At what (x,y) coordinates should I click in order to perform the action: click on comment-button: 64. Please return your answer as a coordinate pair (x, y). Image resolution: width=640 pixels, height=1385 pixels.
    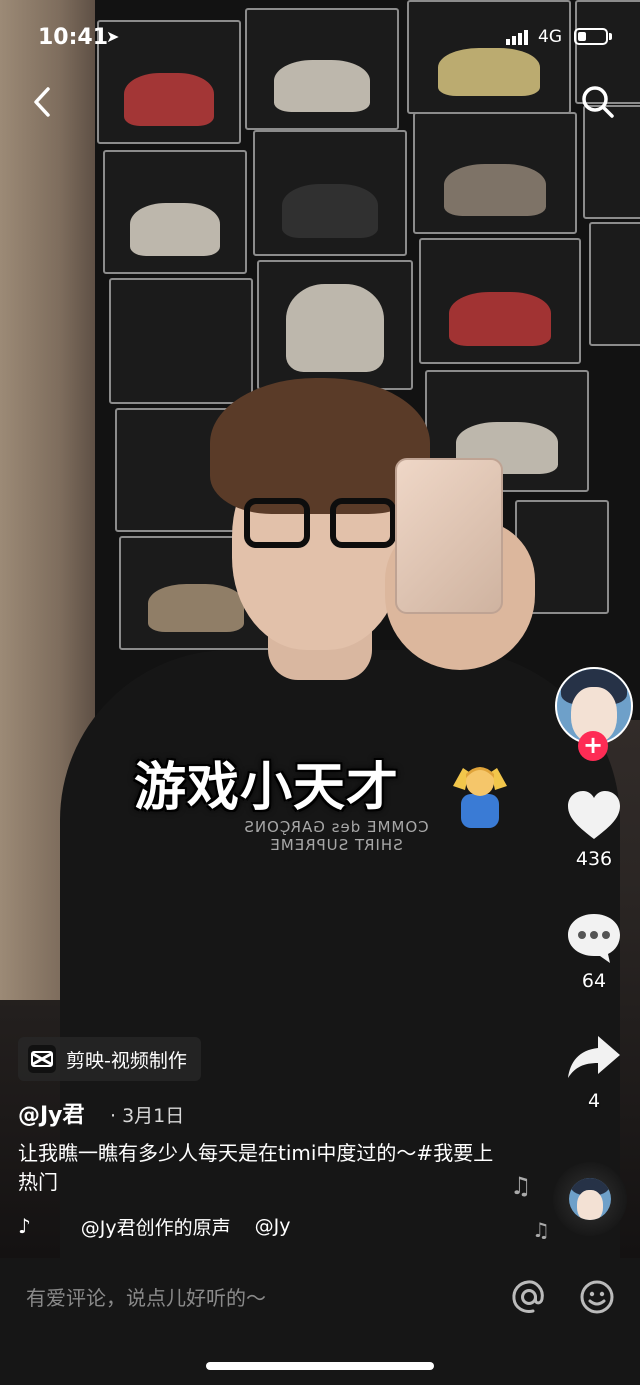
    Looking at the image, I should click on (594, 952).